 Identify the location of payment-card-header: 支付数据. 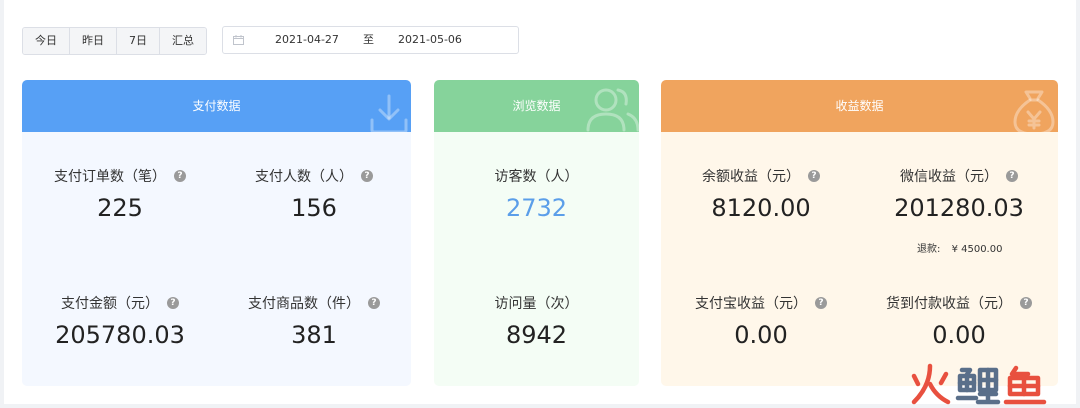
(216, 106).